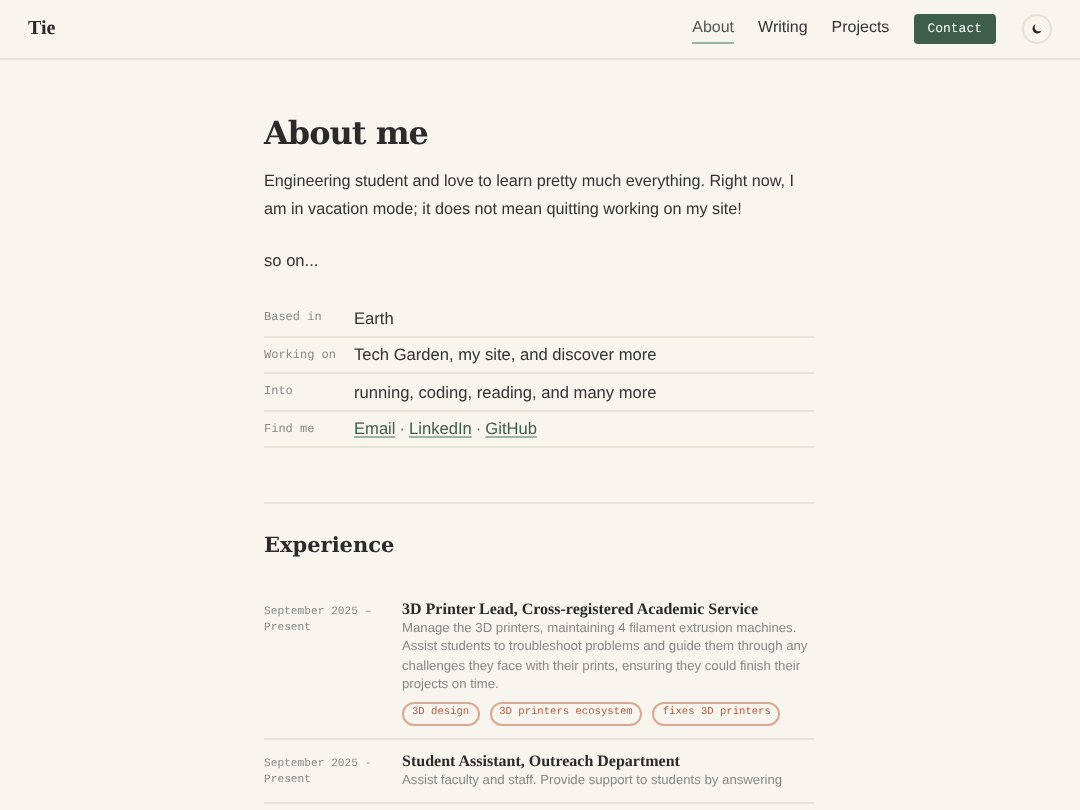 This screenshot has width=1080, height=810. Describe the element at coordinates (542, 761) in the screenshot. I see `job-title: Student Assistant, Outreach Department` at that location.